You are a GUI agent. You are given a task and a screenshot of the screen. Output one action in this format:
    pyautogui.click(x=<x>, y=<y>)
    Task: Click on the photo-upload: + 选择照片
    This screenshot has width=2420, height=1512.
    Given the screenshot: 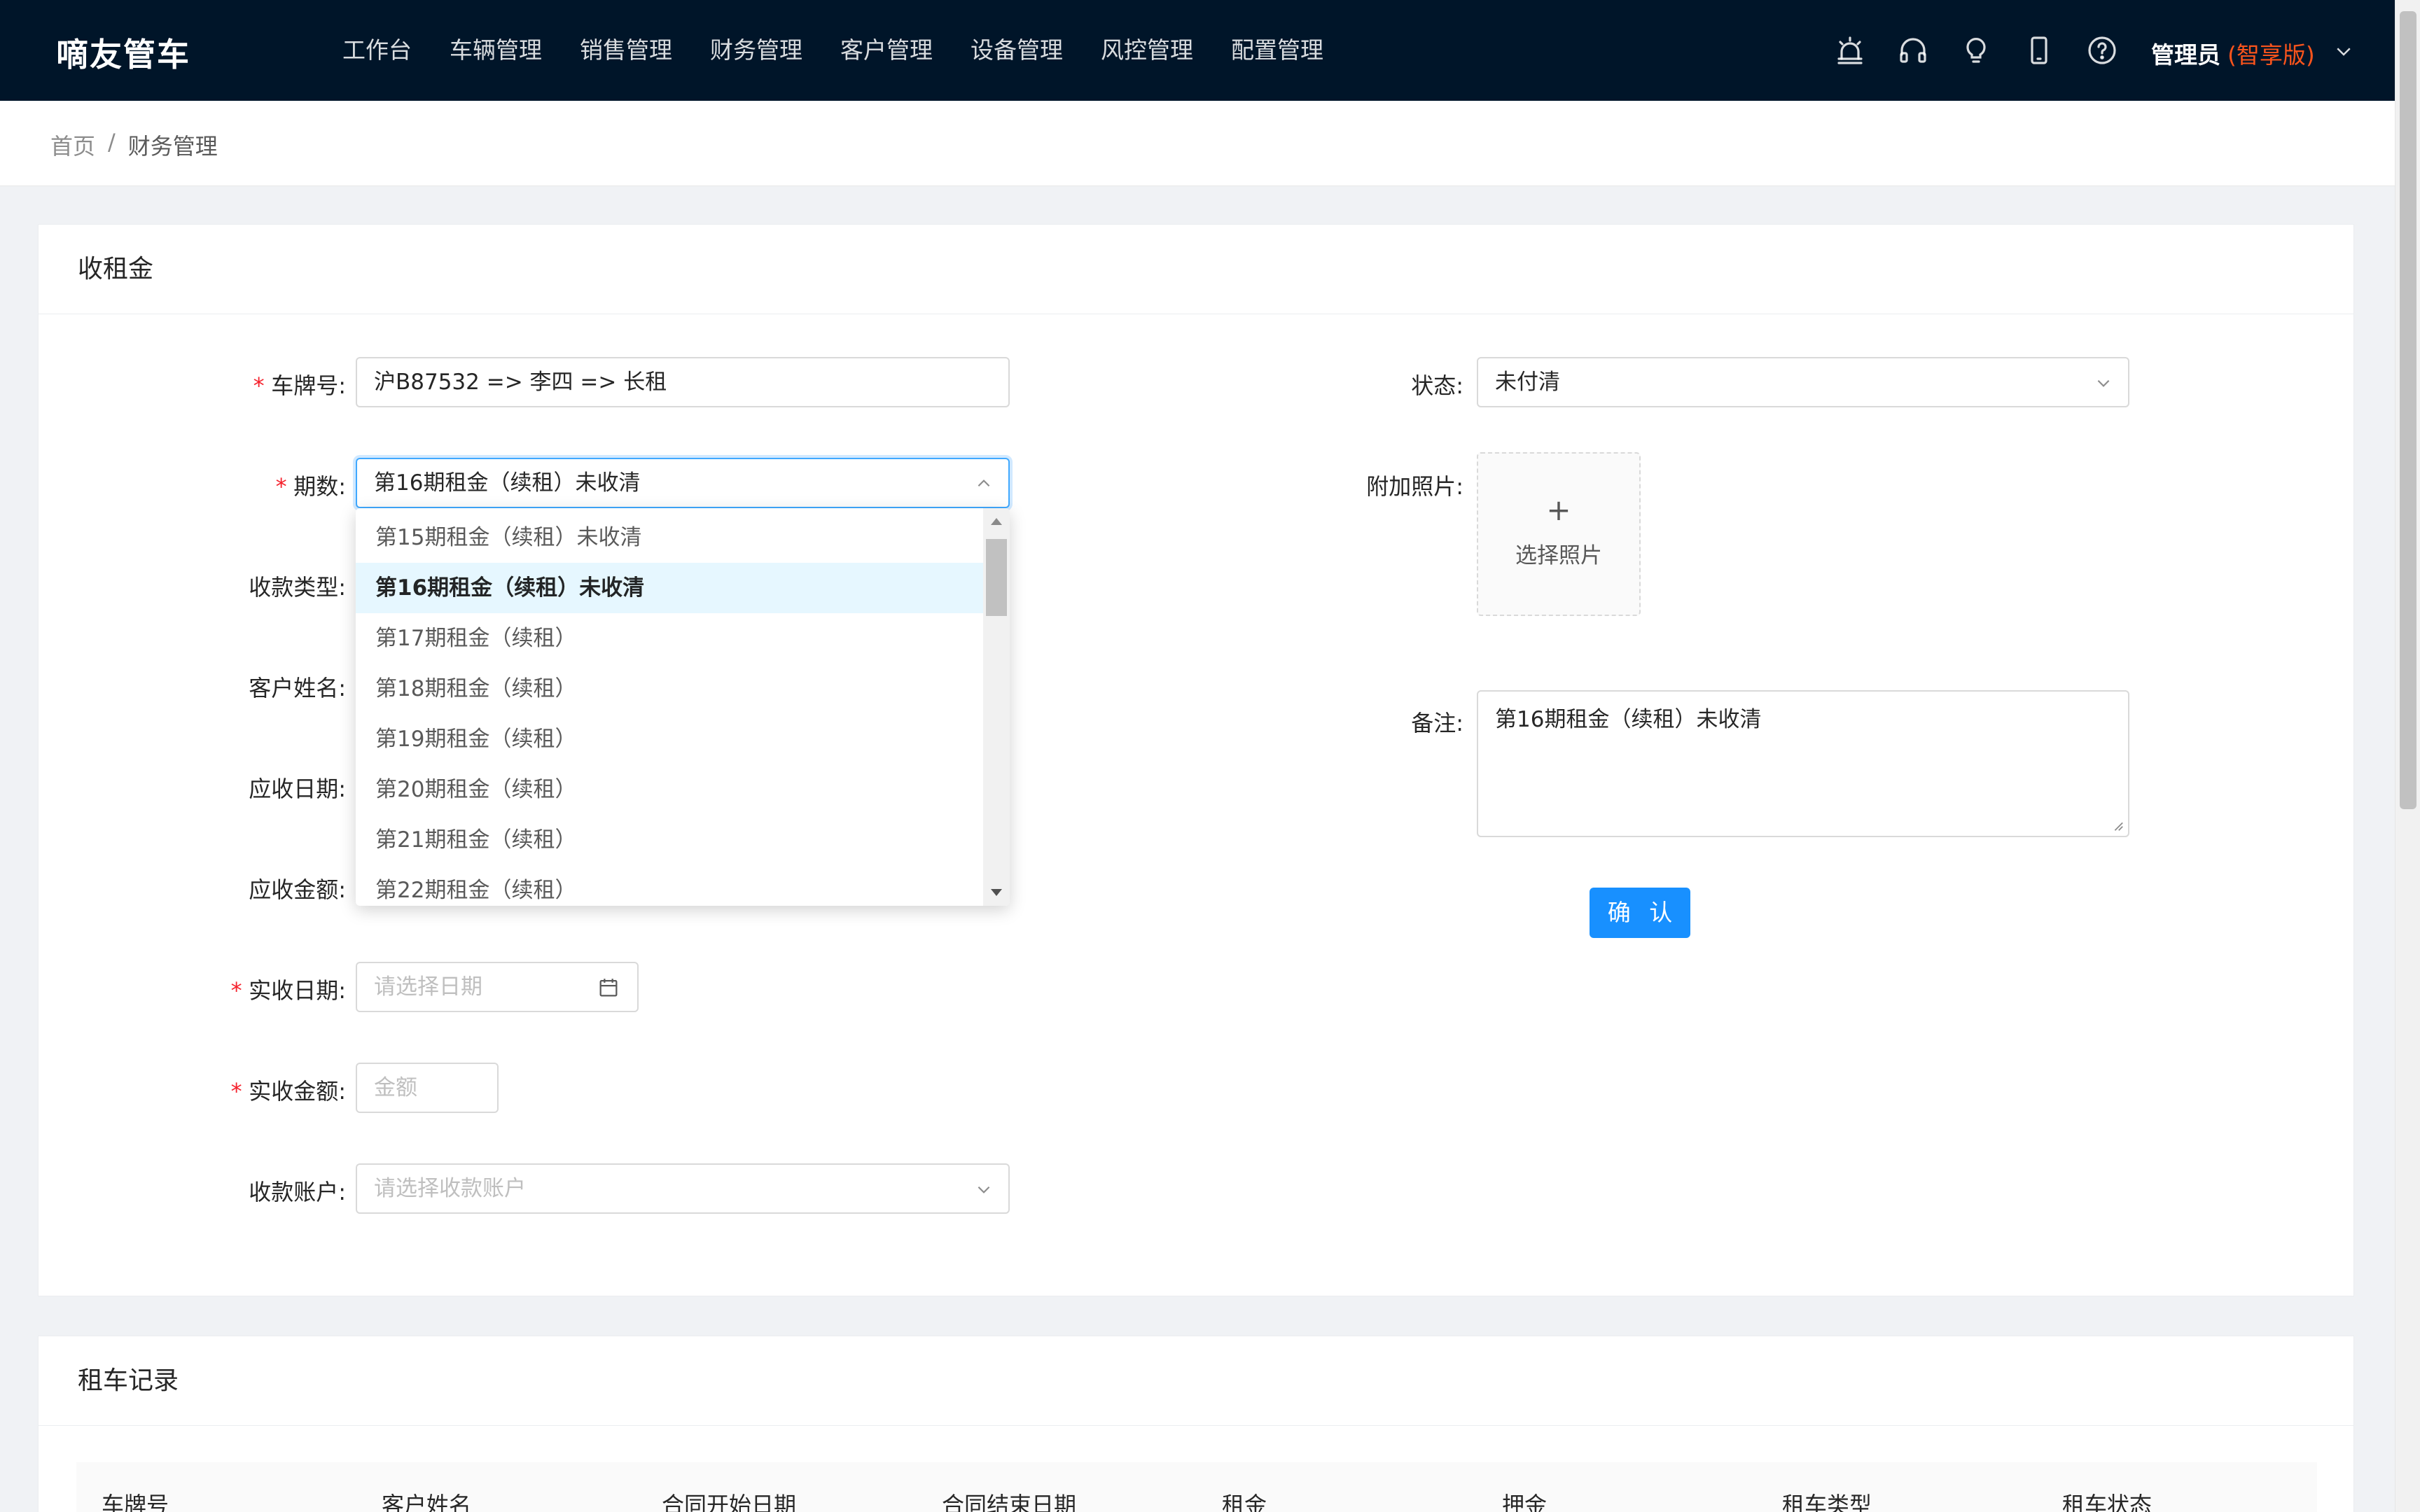 What is the action you would take?
    pyautogui.click(x=1559, y=534)
    